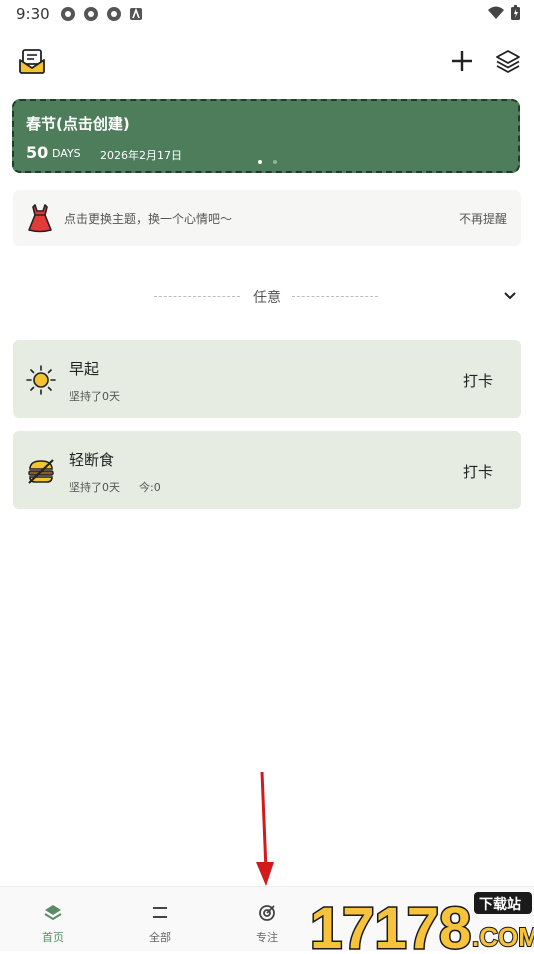 This screenshot has width=534, height=954. I want to click on add-icon, so click(462, 61).